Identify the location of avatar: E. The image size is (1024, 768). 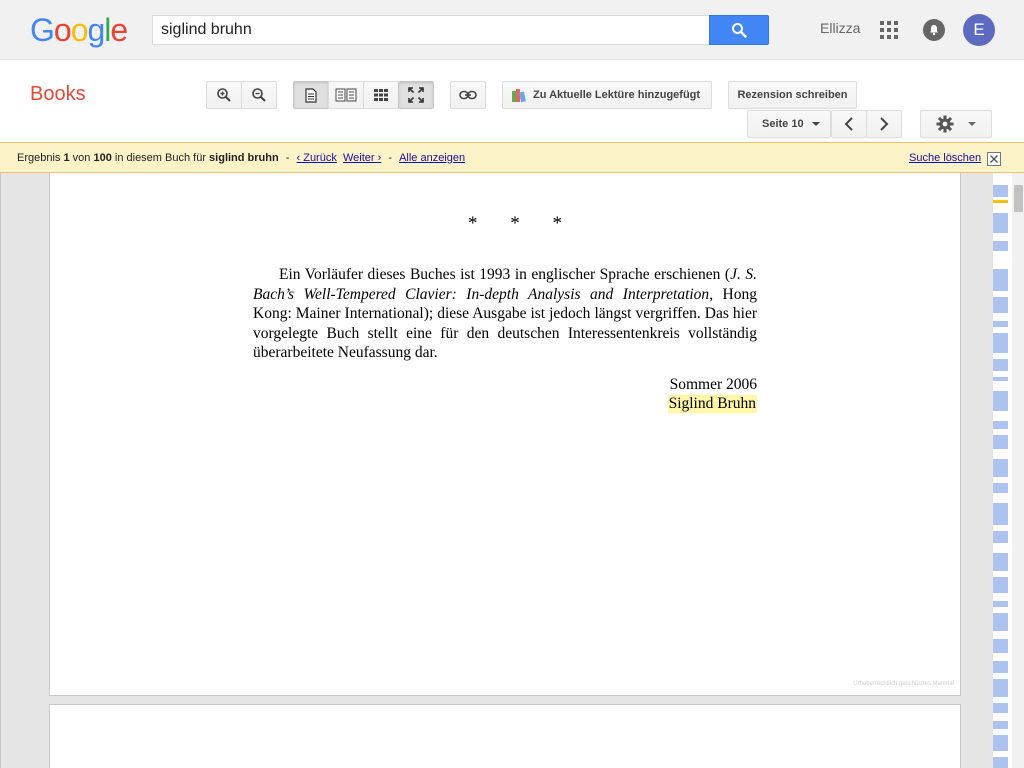
(979, 30).